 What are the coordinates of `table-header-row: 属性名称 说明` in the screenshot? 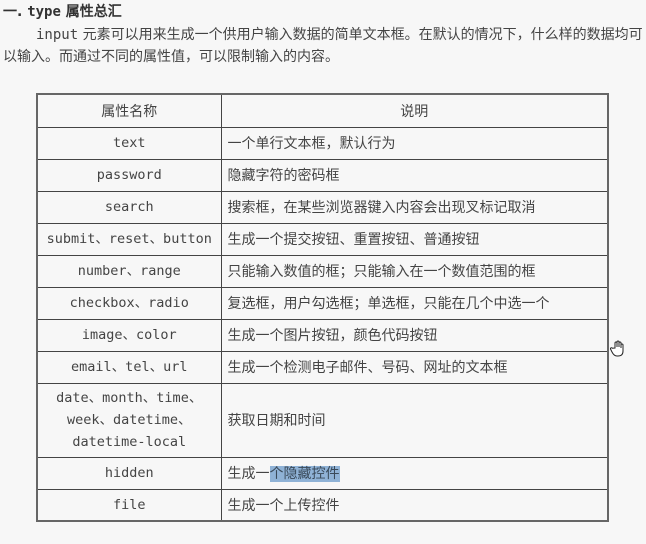 It's located at (322, 110).